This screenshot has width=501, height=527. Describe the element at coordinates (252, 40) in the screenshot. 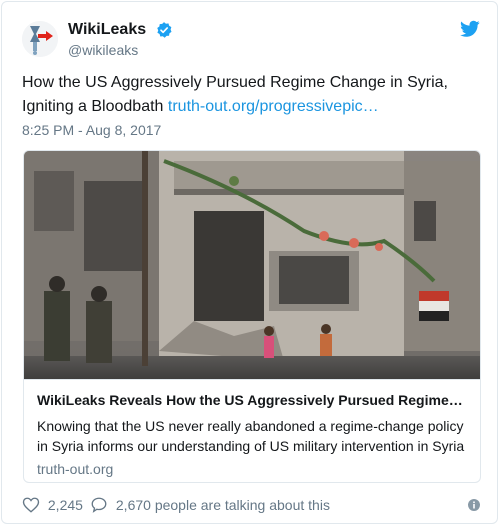

I see `tweet-header: WikiLeaks @wikileaks` at that location.